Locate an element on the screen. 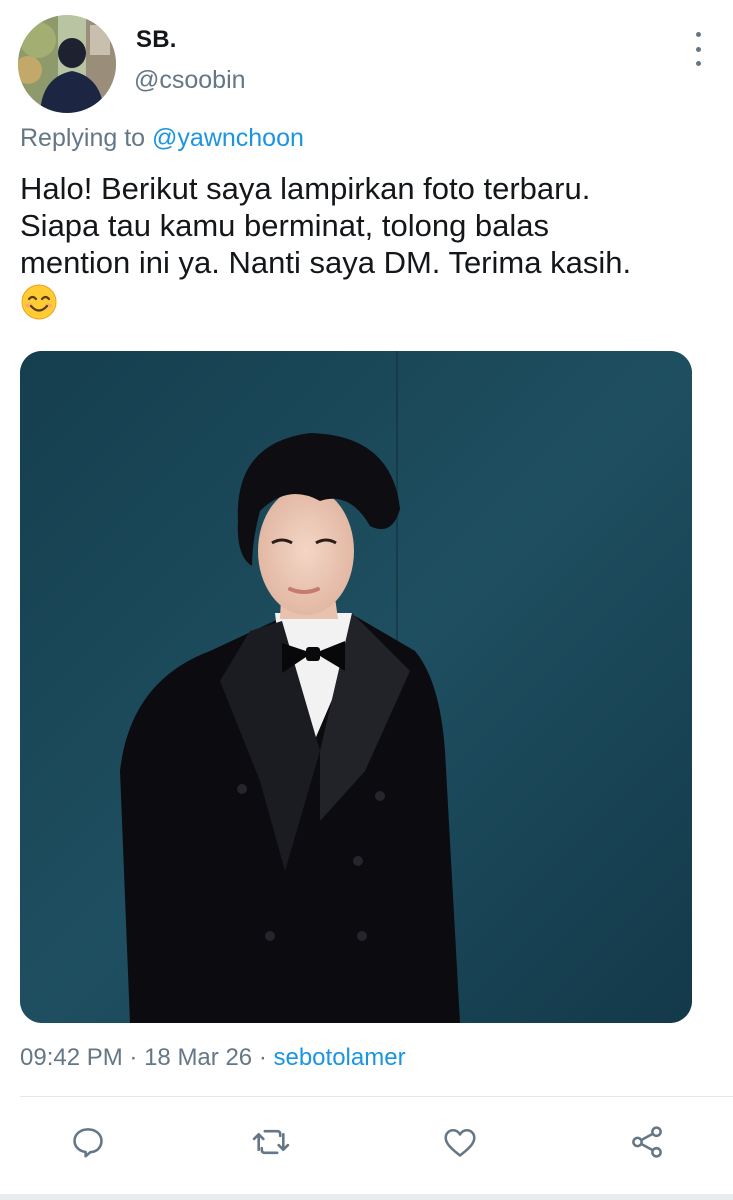 The image size is (733, 1200). like-icon is located at coordinates (460, 1143).